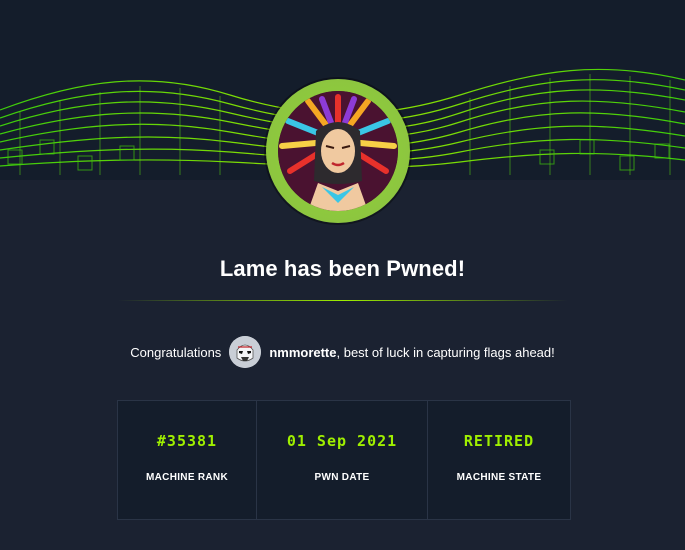  What do you see at coordinates (445, 352) in the screenshot?
I see `congrats-suffix: , best of luck in capturing flags ahead!` at bounding box center [445, 352].